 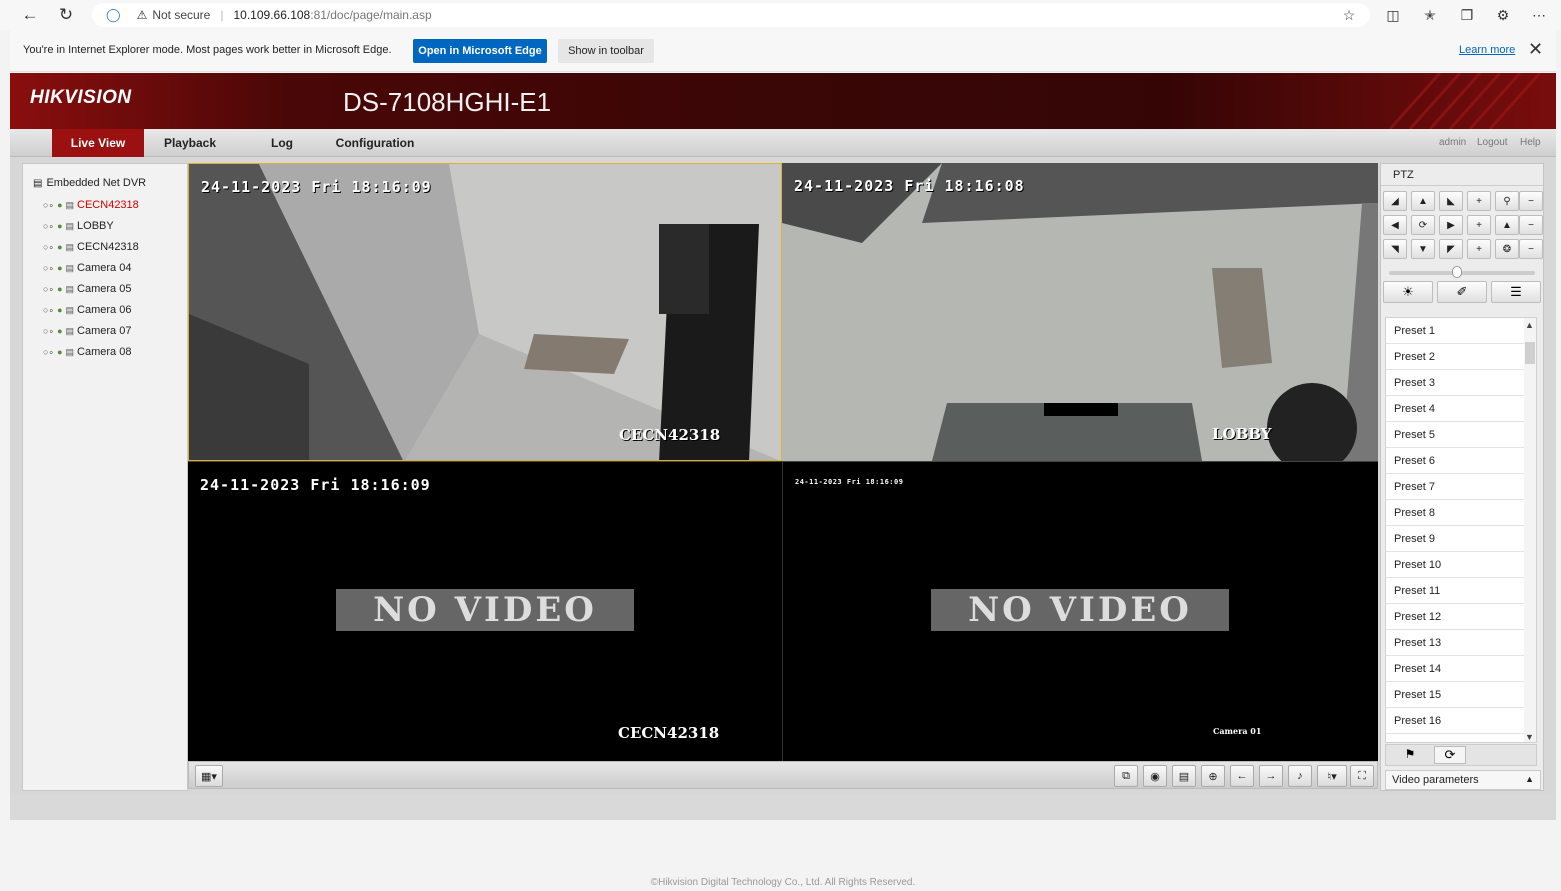 I want to click on preset-item: Preset 3, so click(x=1460, y=383).